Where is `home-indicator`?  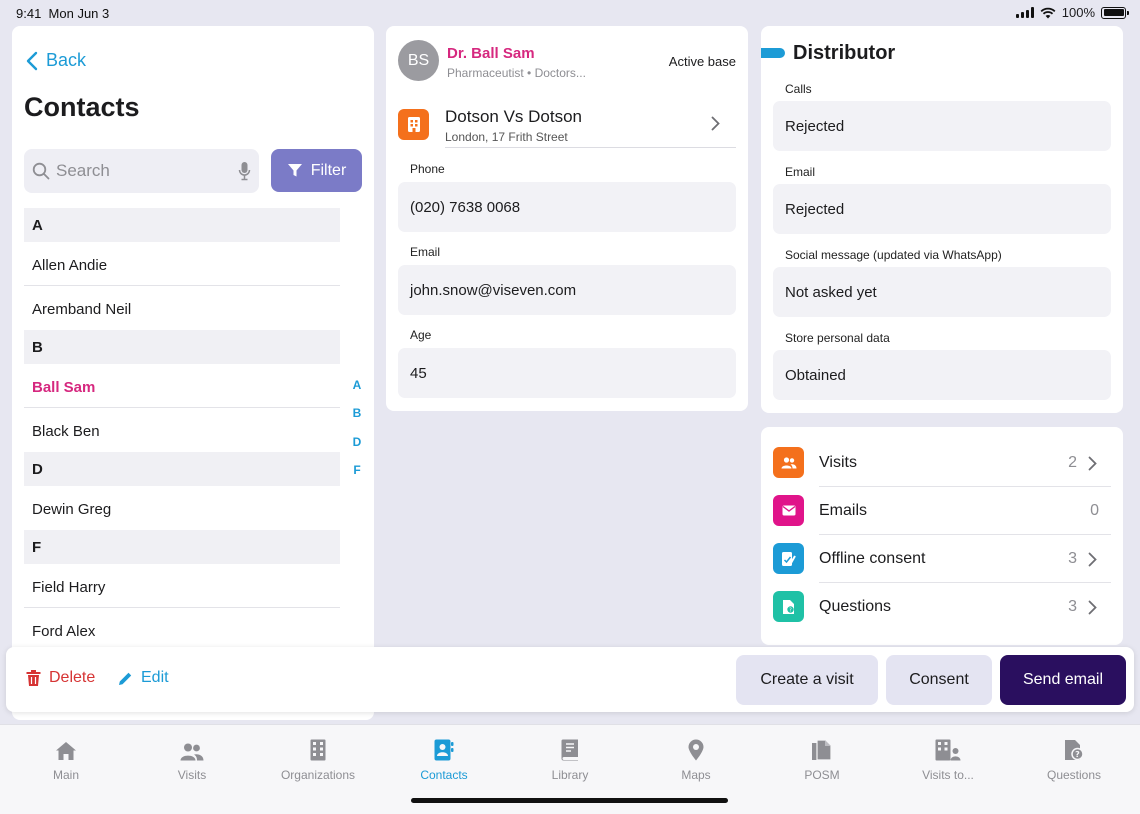
home-indicator is located at coordinates (569, 800).